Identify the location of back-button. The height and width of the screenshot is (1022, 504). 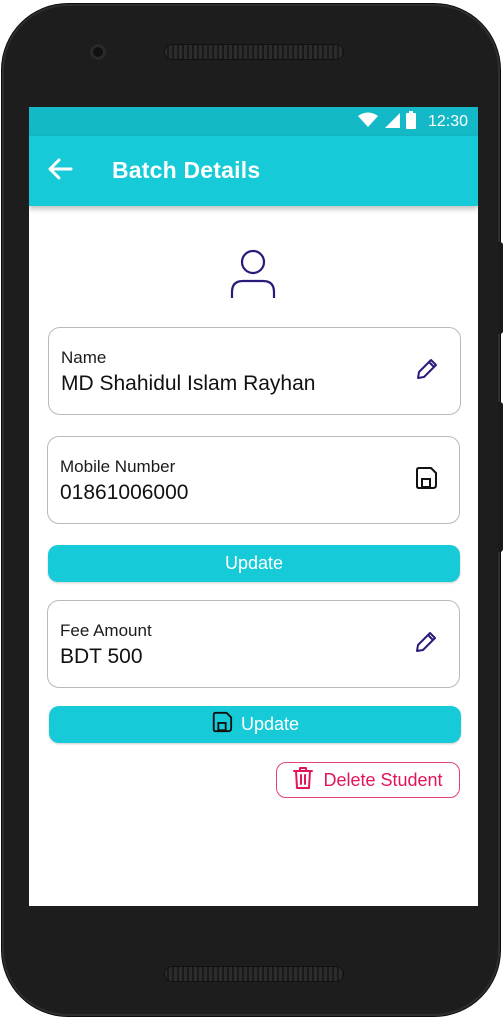
(60, 171).